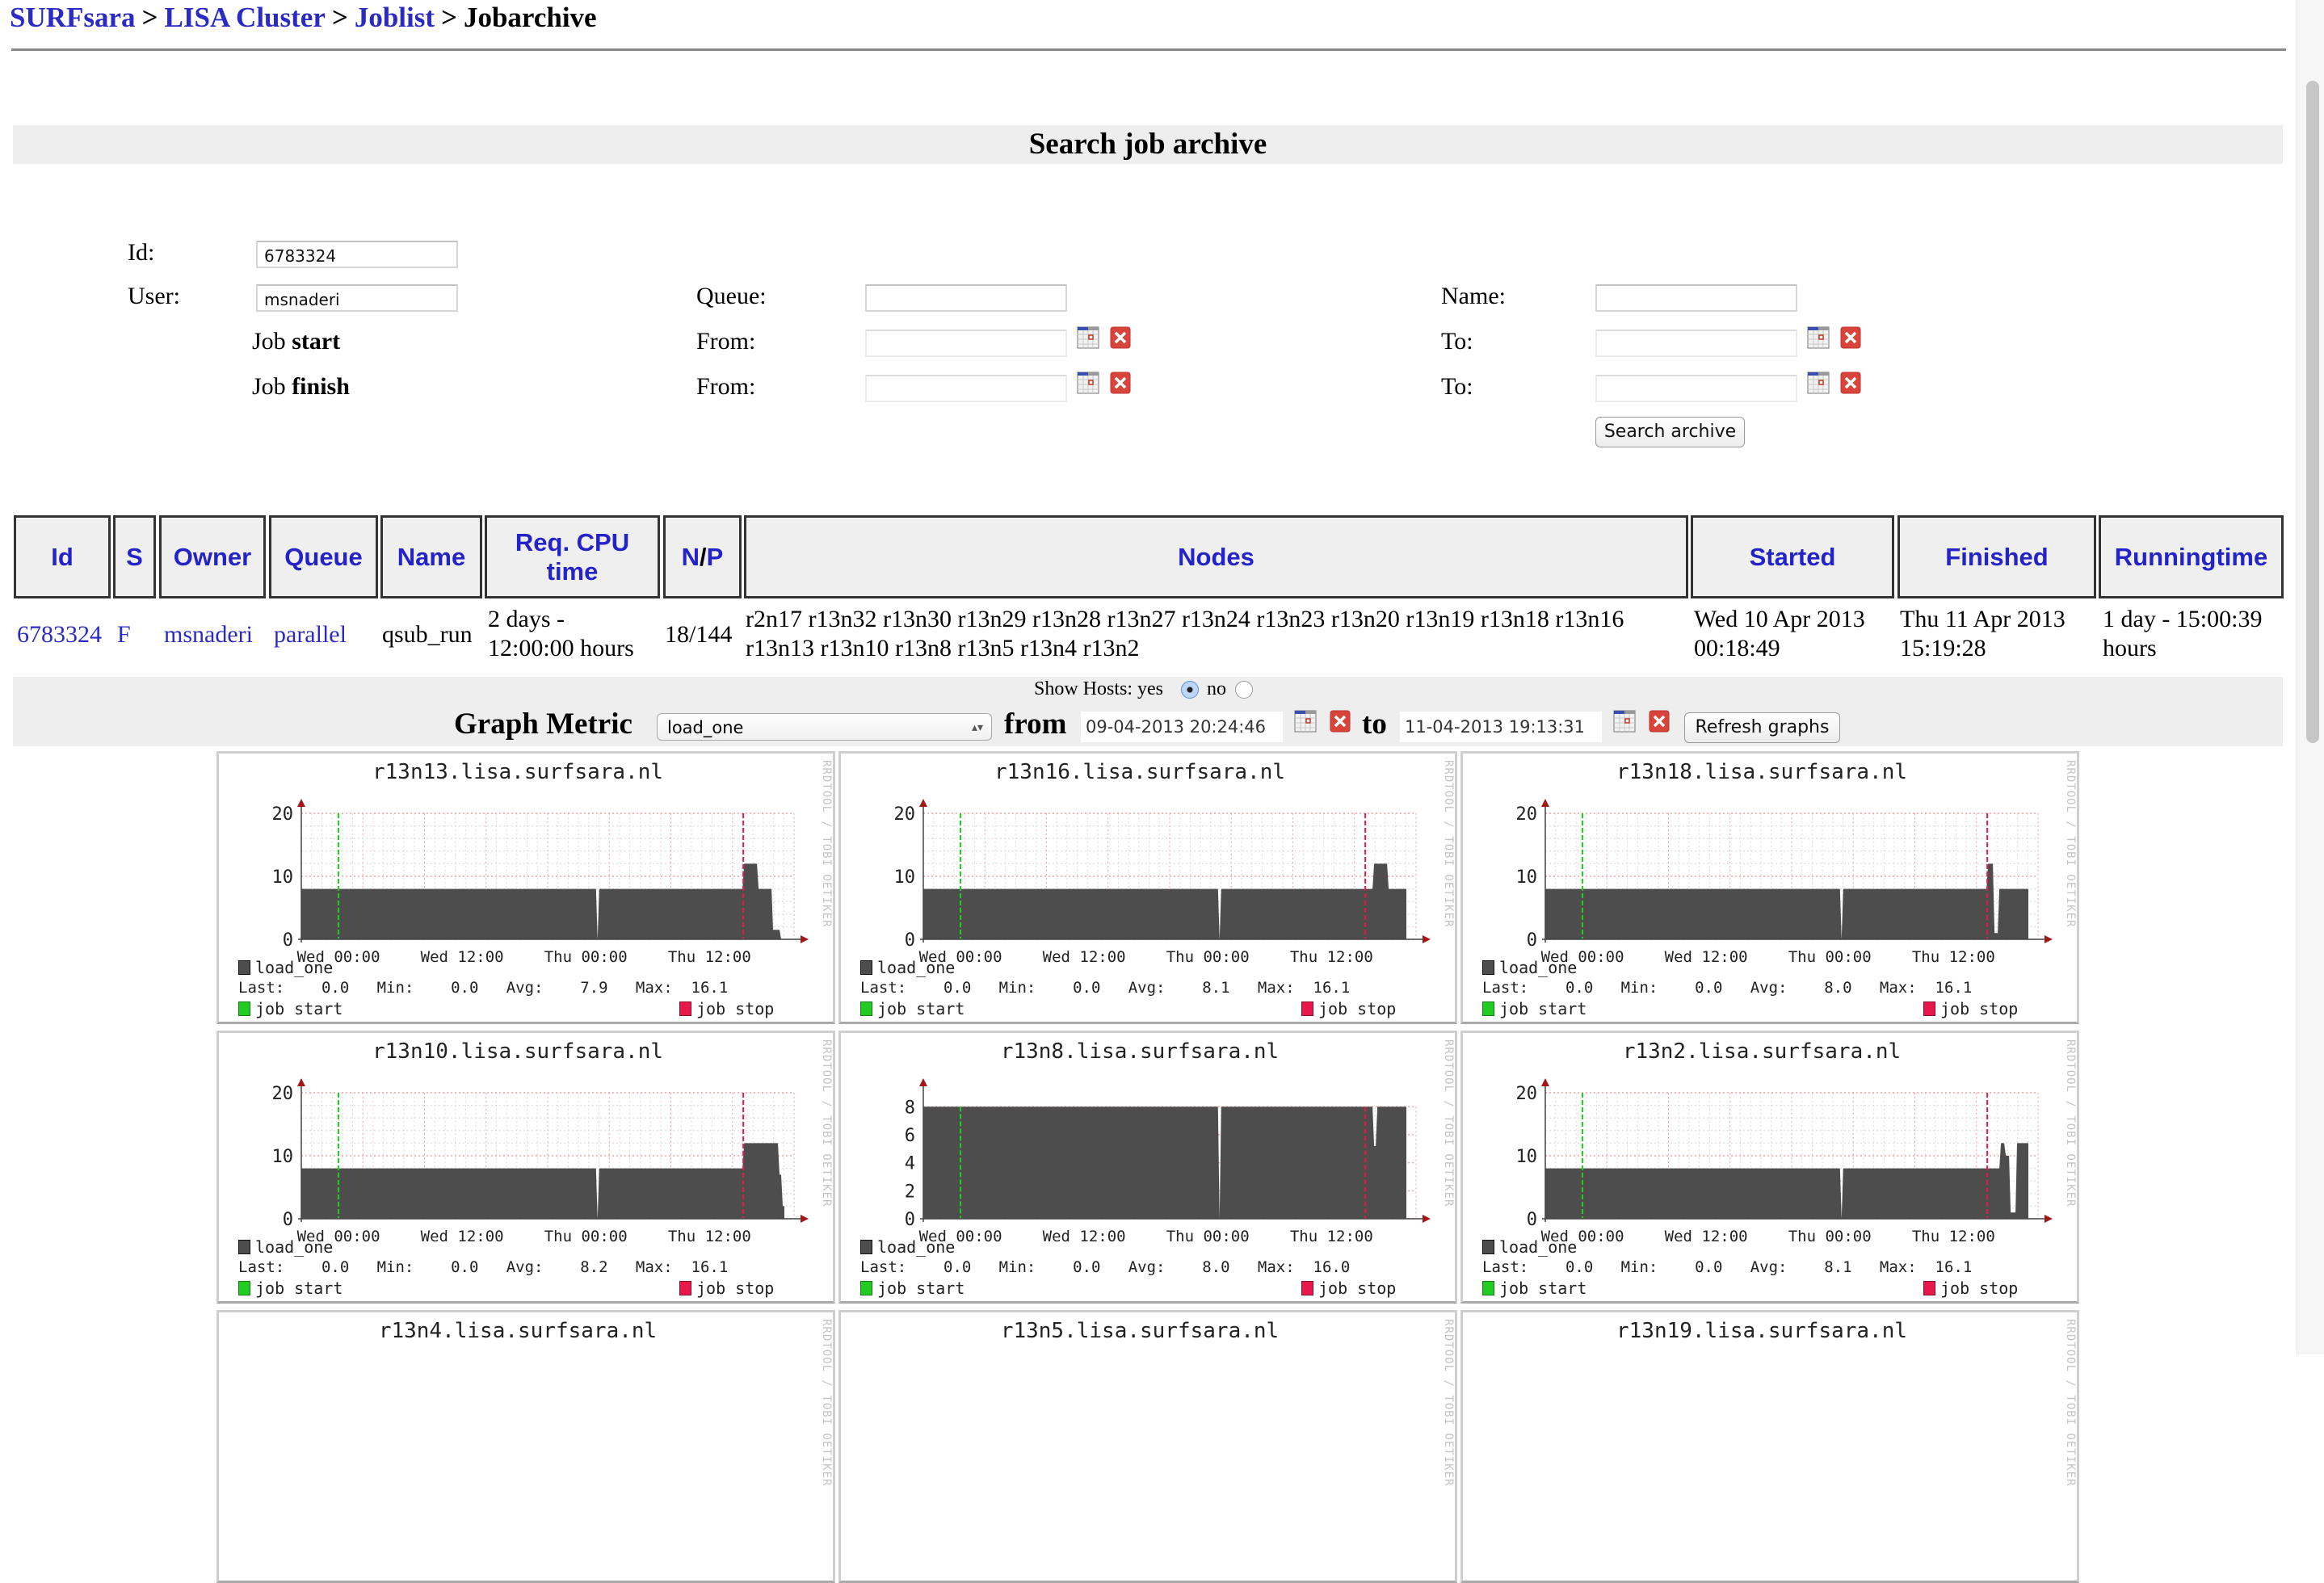 Image resolution: width=2324 pixels, height=1583 pixels. I want to click on column-header-runningtime: Runningtime, so click(2191, 556).